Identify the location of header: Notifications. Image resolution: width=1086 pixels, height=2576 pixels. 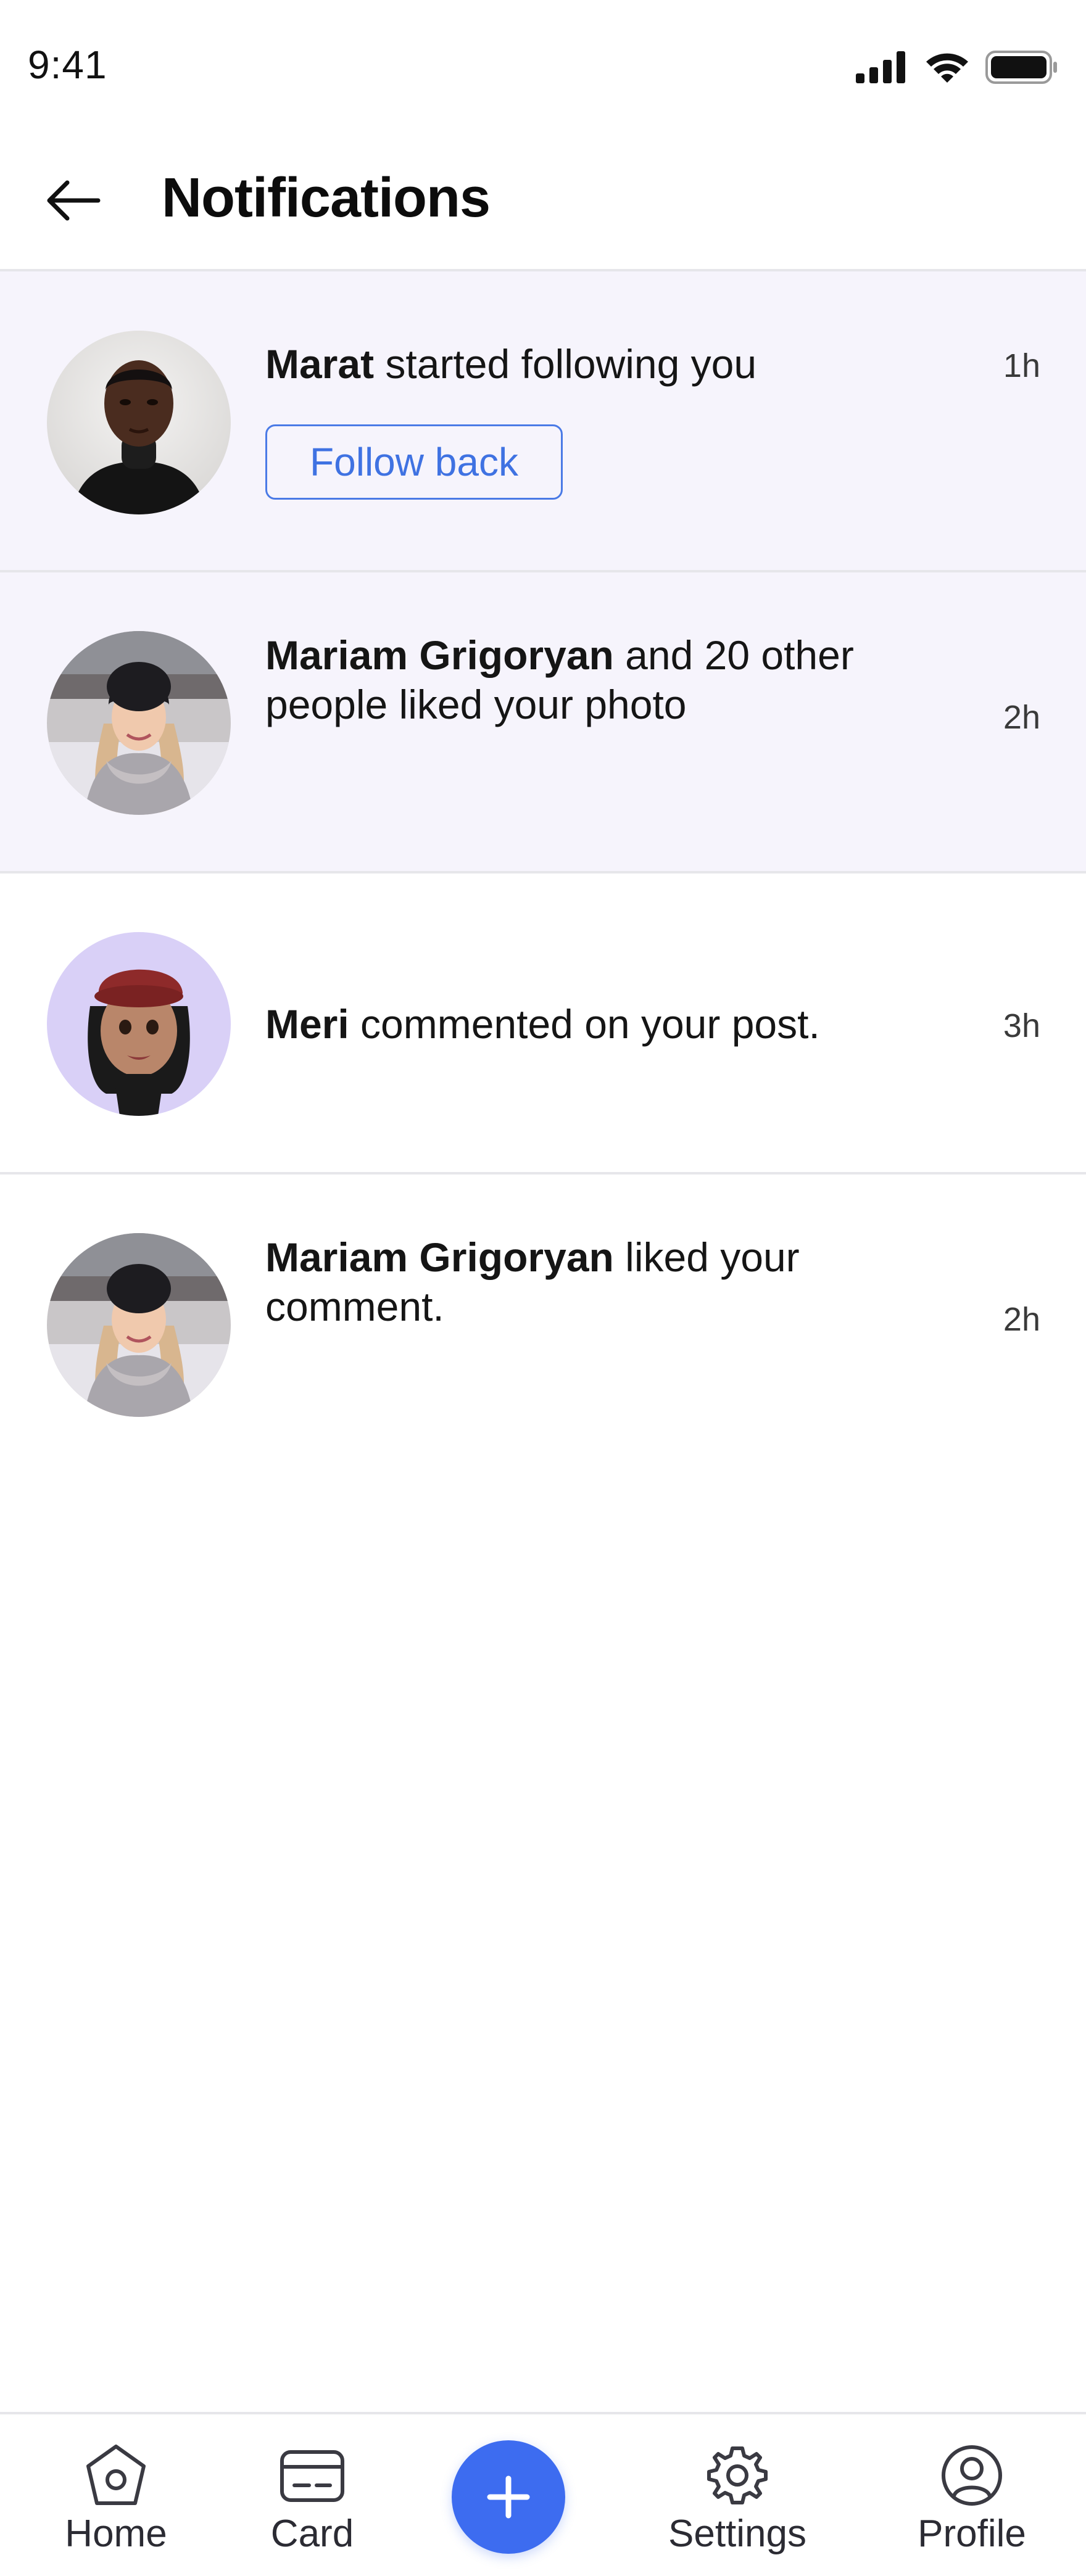
(543, 200).